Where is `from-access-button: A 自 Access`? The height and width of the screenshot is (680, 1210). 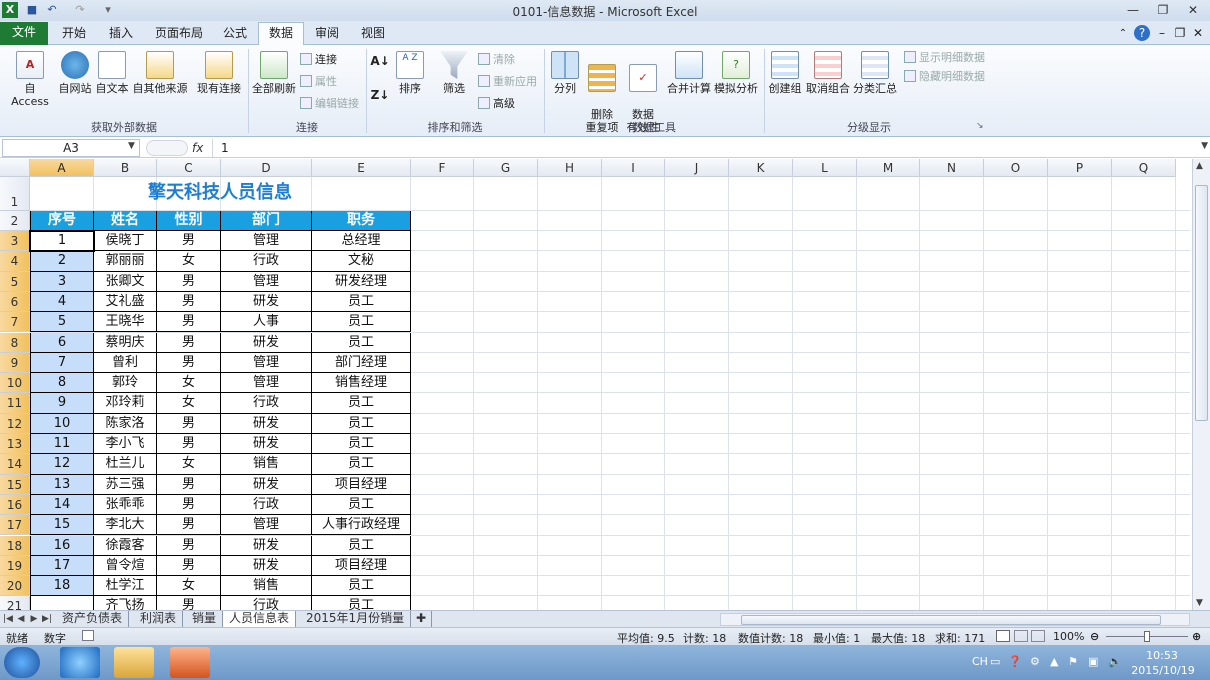
from-access-button: A 自 Access is located at coordinates (30, 79).